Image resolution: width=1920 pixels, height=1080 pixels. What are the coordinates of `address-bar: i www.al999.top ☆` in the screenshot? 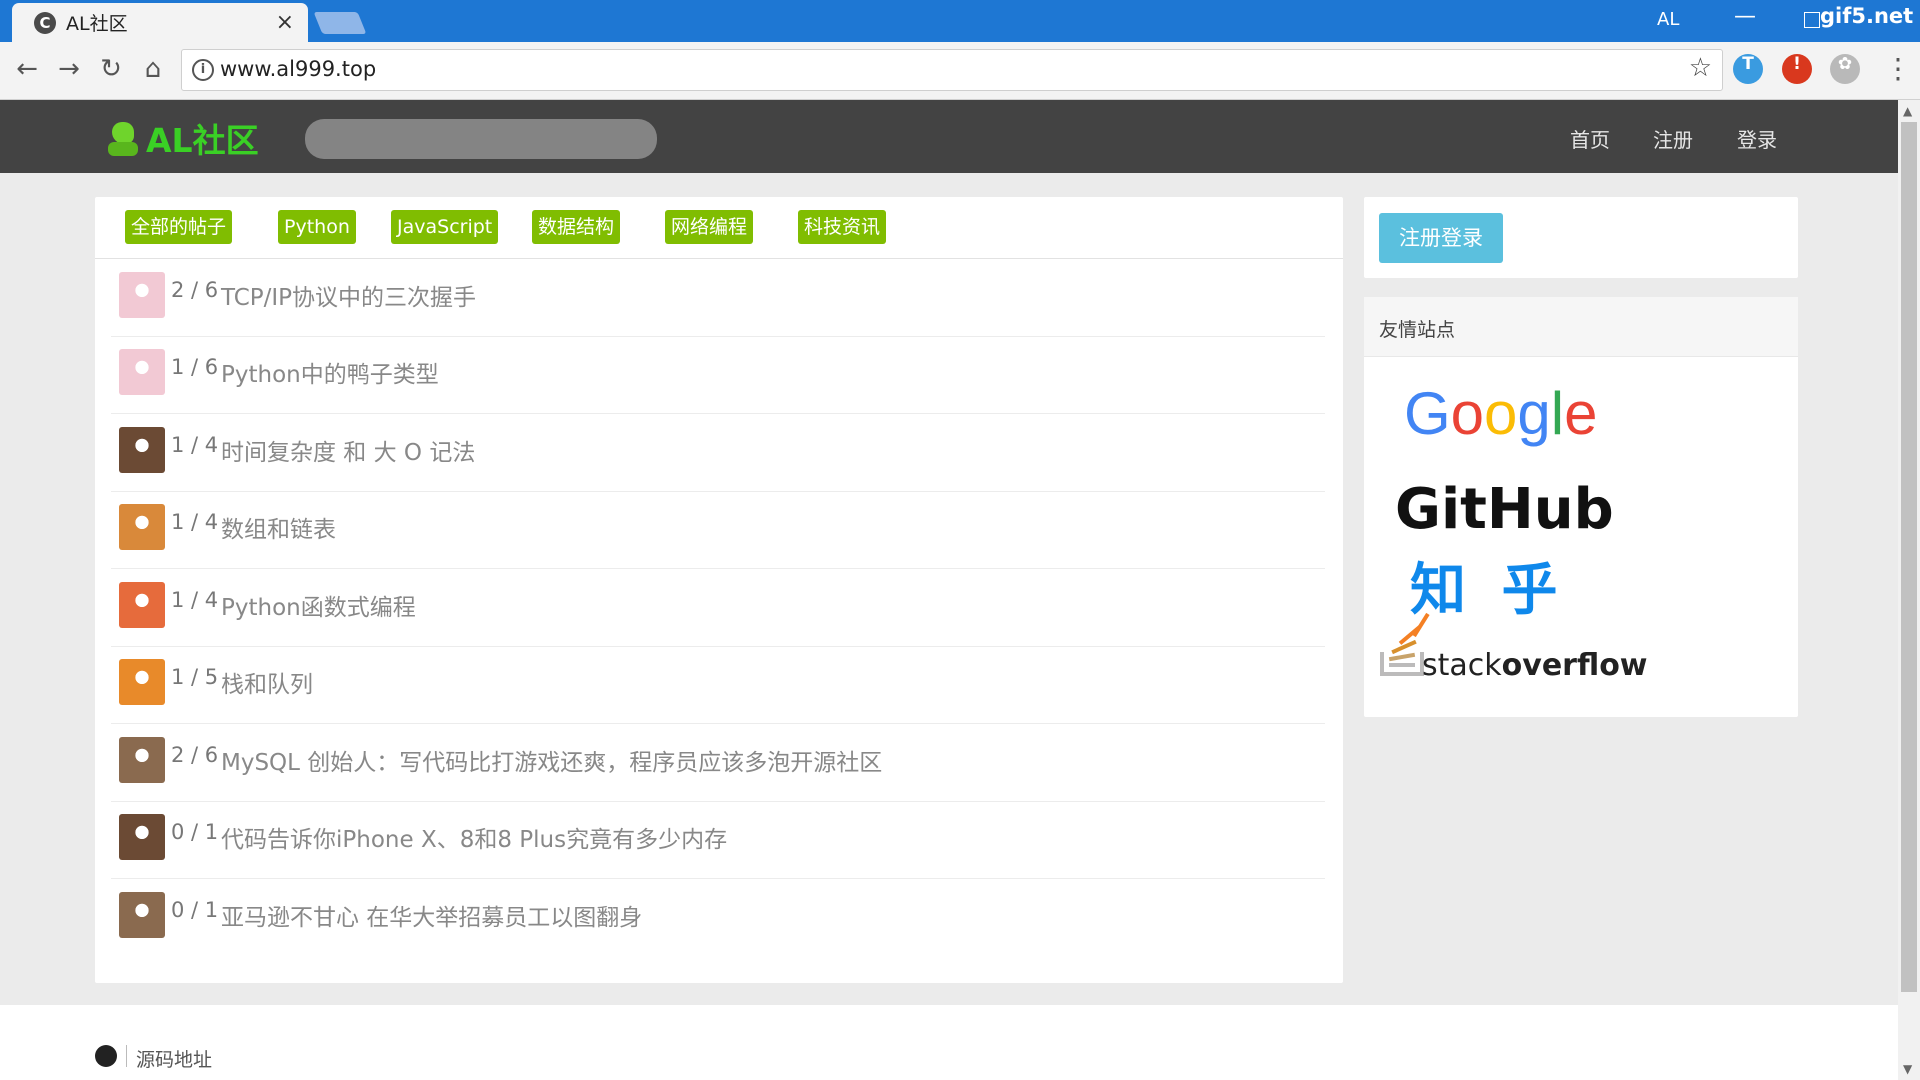 It's located at (952, 70).